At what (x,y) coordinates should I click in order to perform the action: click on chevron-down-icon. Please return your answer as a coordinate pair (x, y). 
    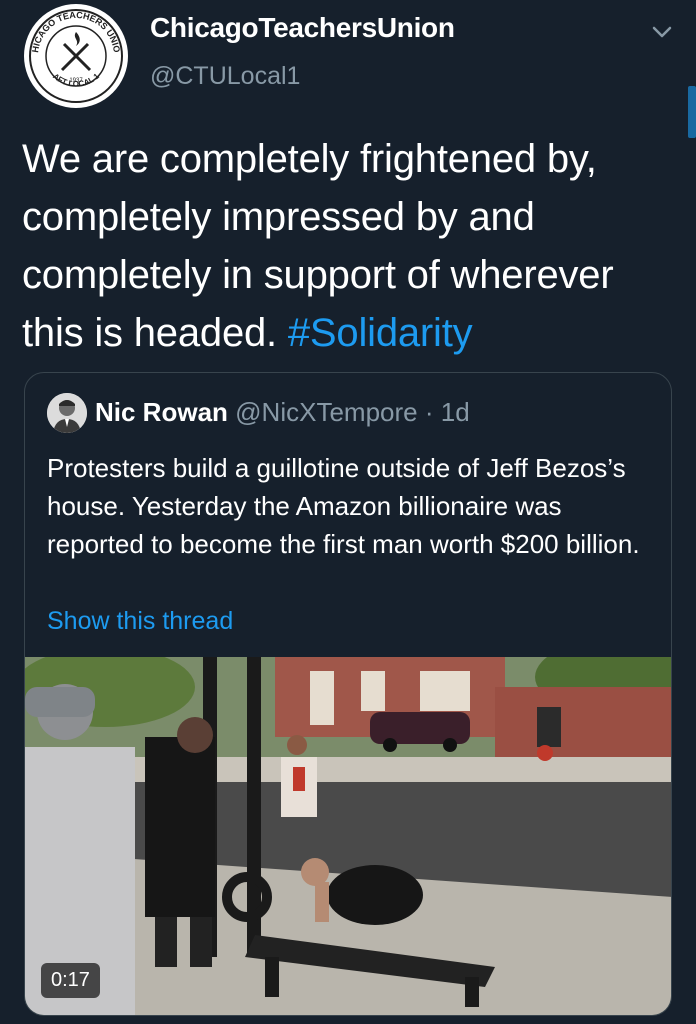
    Looking at the image, I should click on (662, 32).